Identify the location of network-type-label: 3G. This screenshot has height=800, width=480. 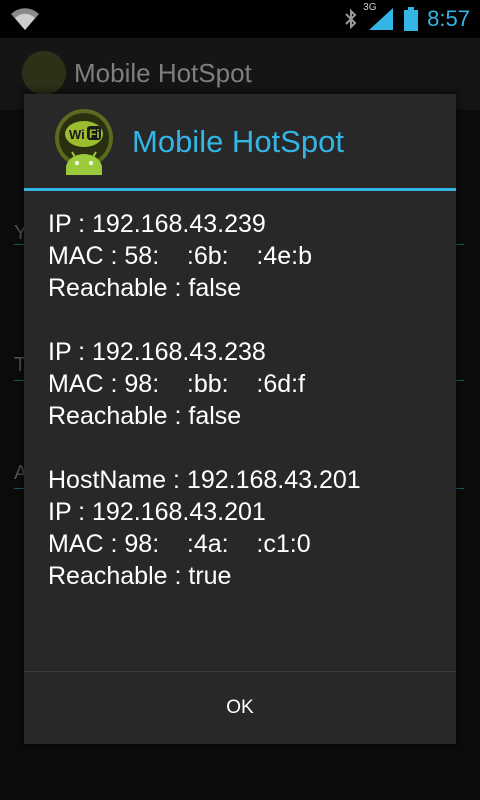
(370, 7).